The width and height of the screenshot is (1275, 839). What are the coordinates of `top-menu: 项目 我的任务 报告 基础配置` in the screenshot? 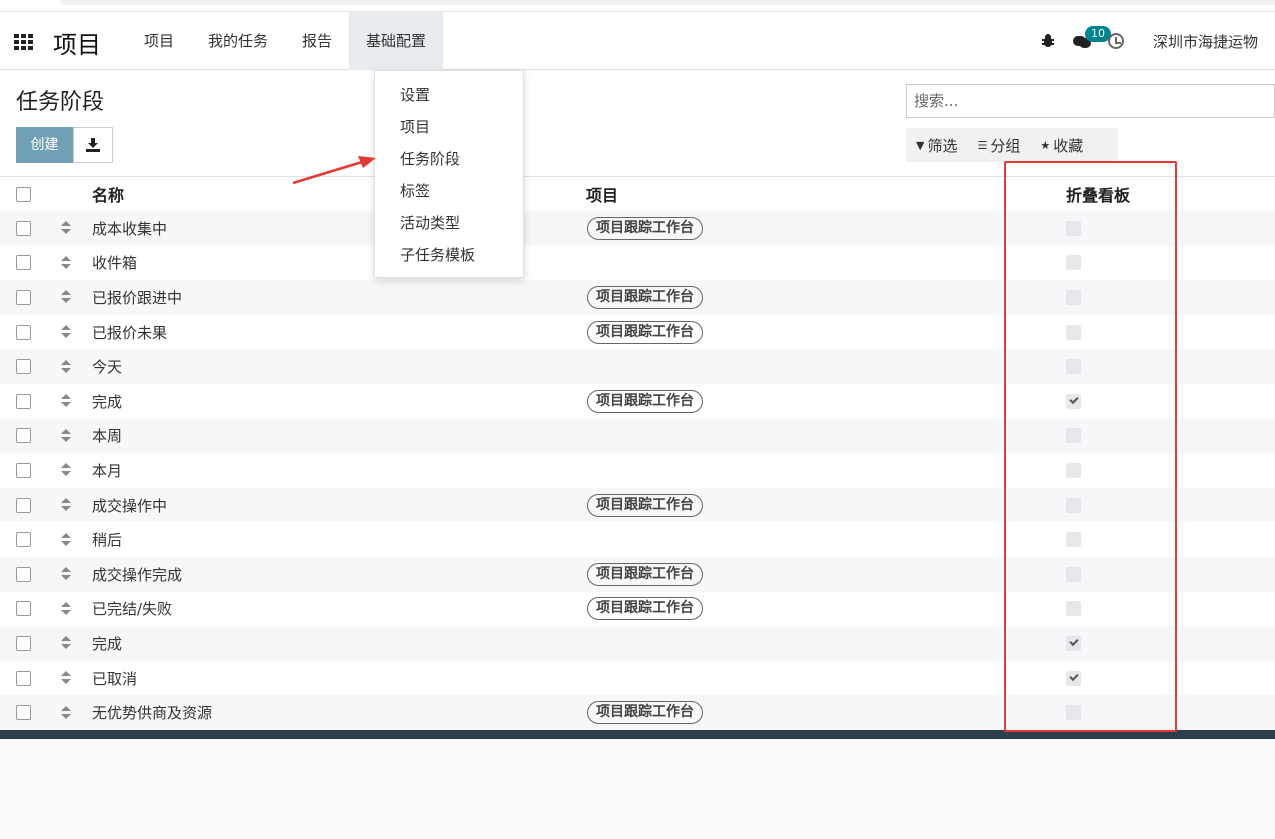 It's located at (285, 41).